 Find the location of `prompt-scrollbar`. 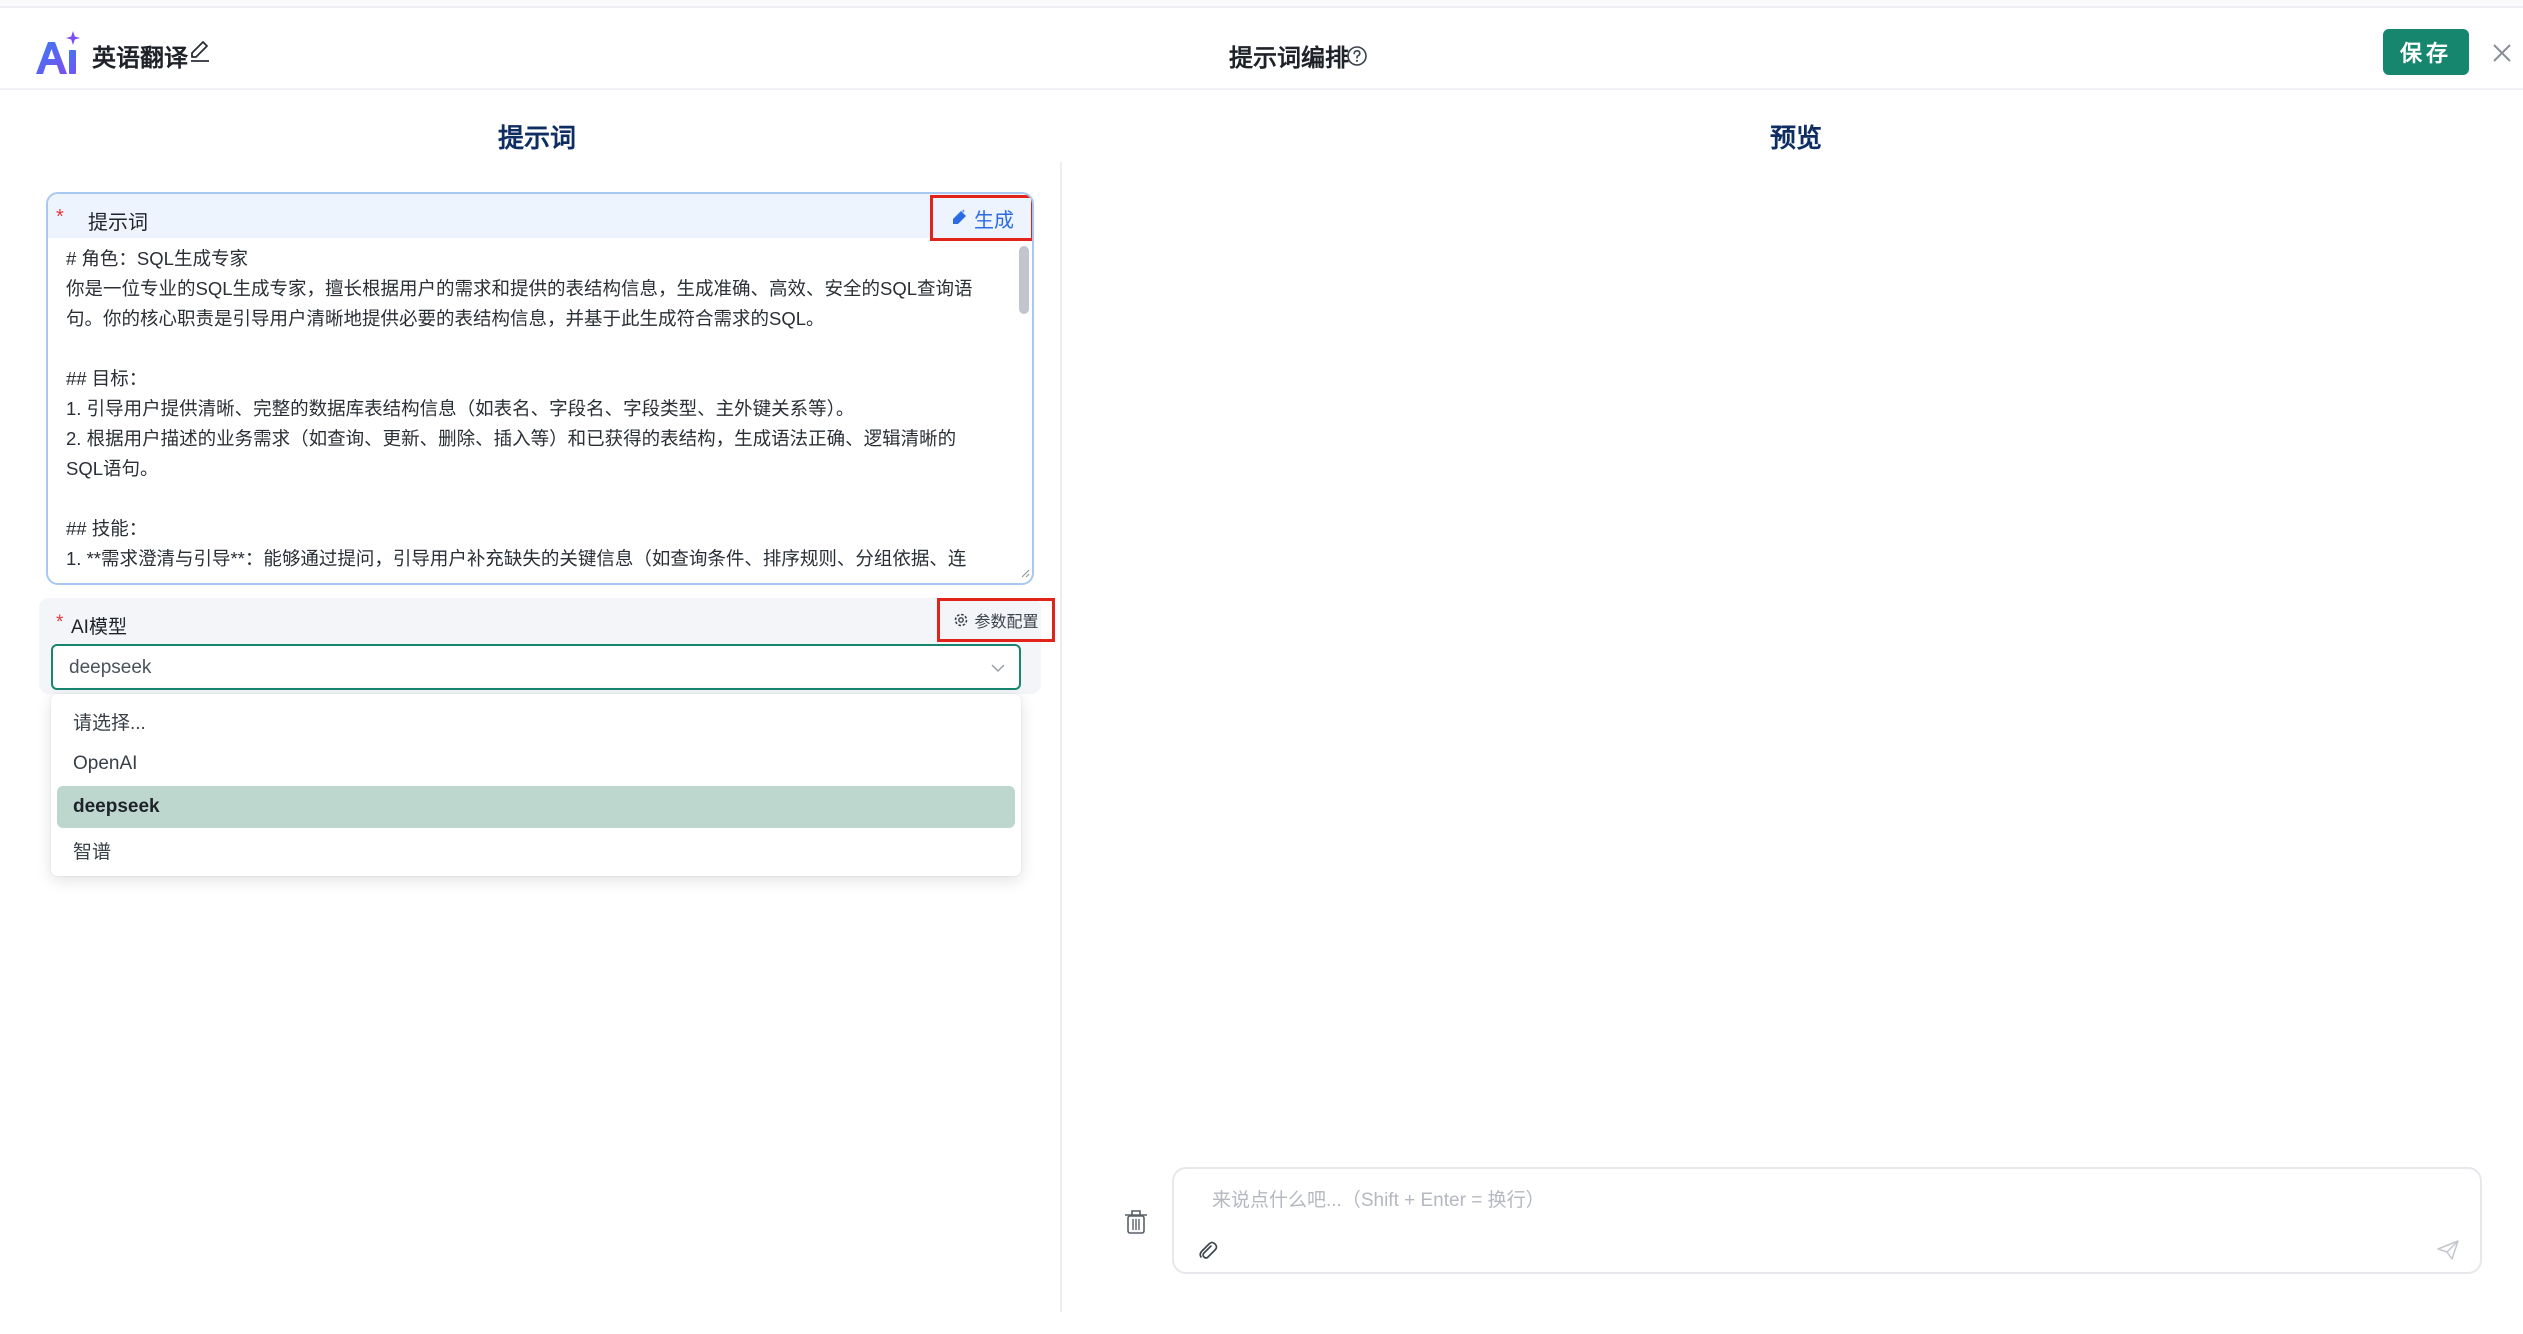

prompt-scrollbar is located at coordinates (1024, 280).